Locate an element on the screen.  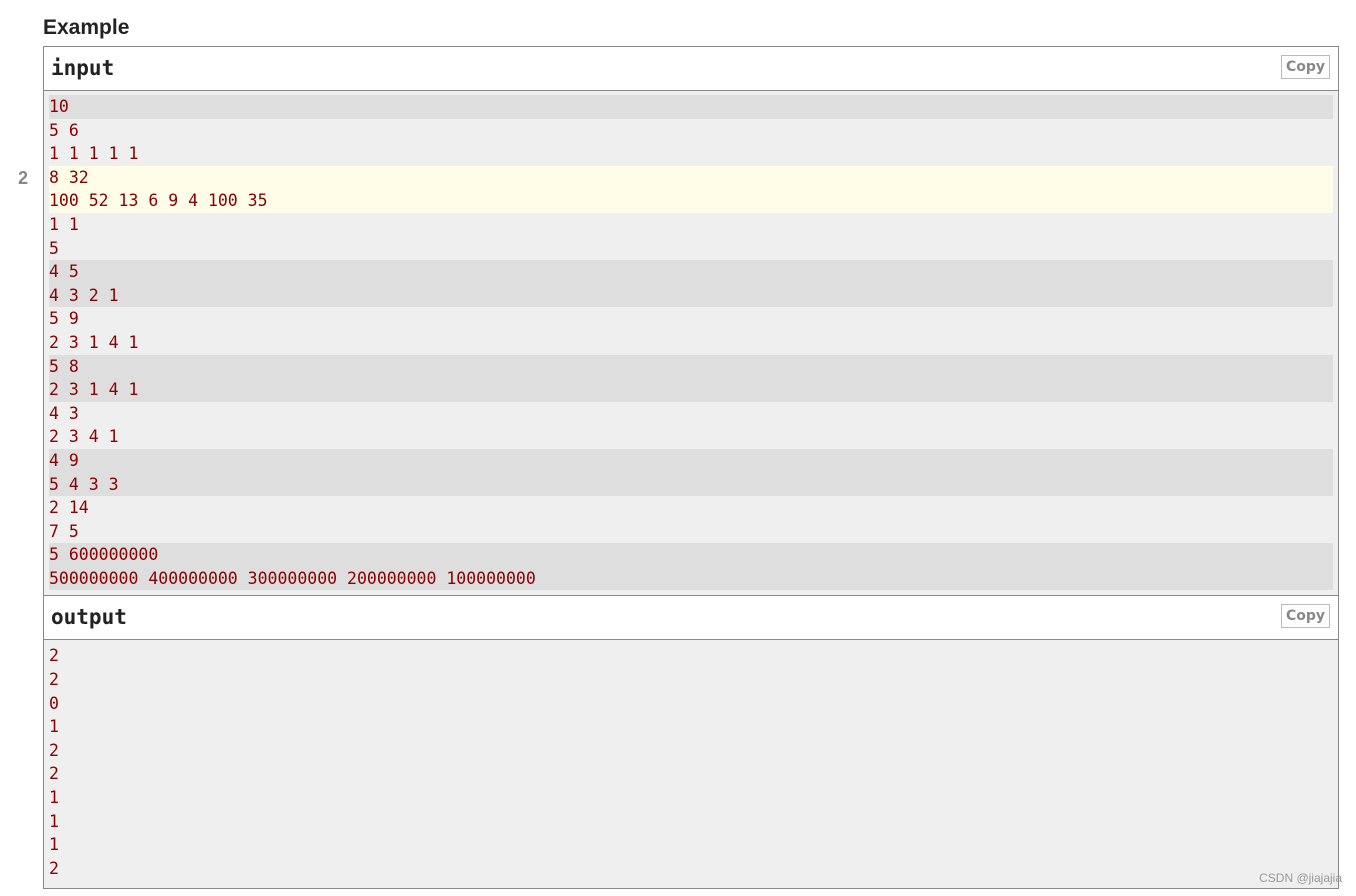
input-line: 7 5 is located at coordinates (64, 531).